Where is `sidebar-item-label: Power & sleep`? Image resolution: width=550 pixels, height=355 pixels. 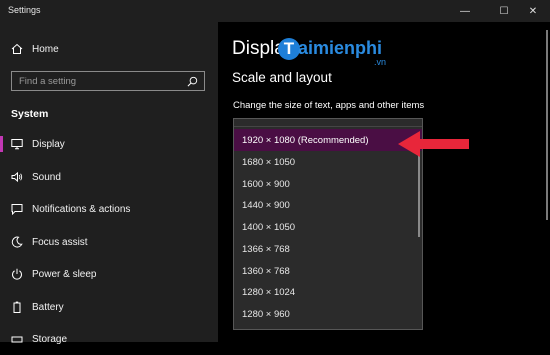 sidebar-item-label: Power & sleep is located at coordinates (64, 274).